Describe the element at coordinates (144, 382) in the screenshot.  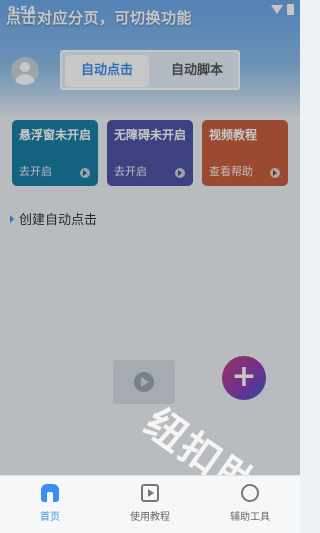
I see `play-icon` at that location.